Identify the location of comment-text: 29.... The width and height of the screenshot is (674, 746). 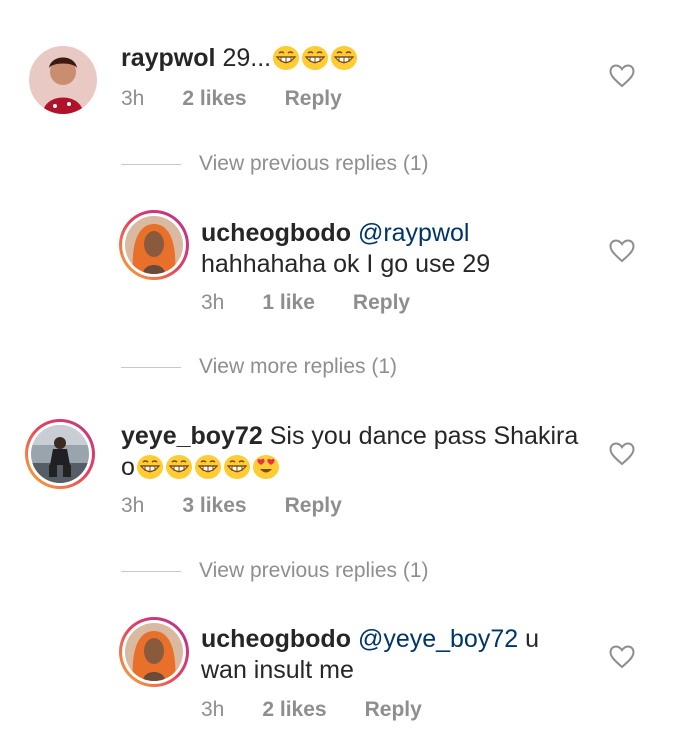
(247, 58).